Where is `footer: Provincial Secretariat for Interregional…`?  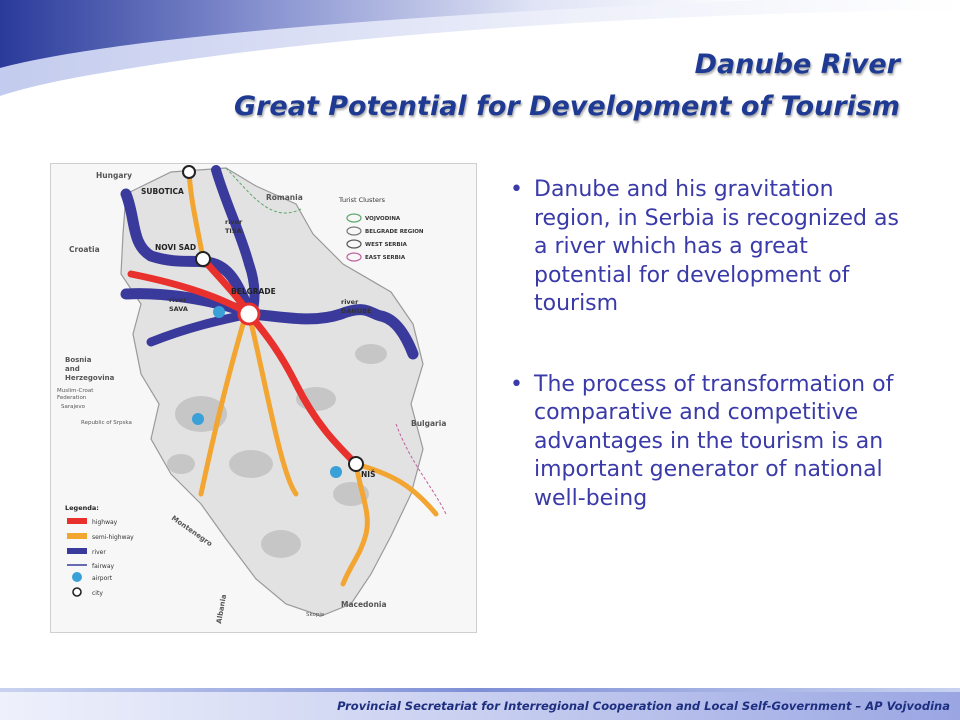 footer: Provincial Secretariat for Interregional… is located at coordinates (480, 706).